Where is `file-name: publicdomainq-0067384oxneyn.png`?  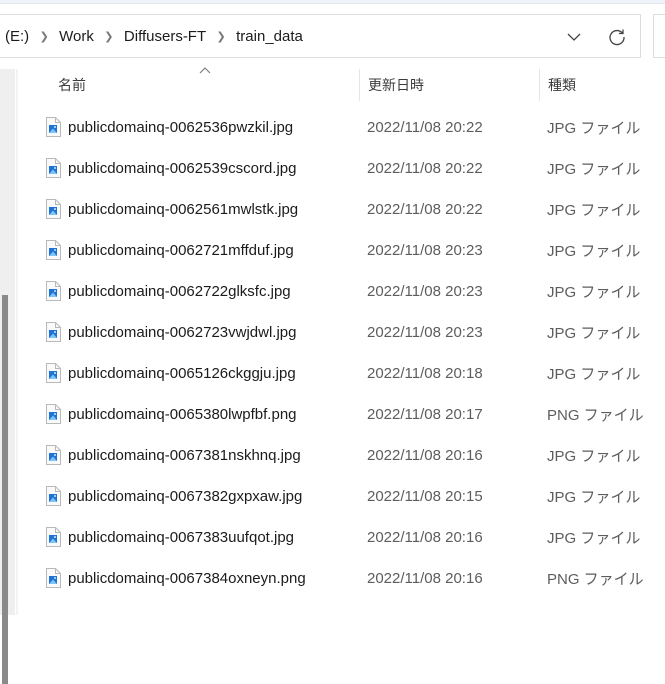
file-name: publicdomainq-0067384oxneyn.png is located at coordinates (187, 578).